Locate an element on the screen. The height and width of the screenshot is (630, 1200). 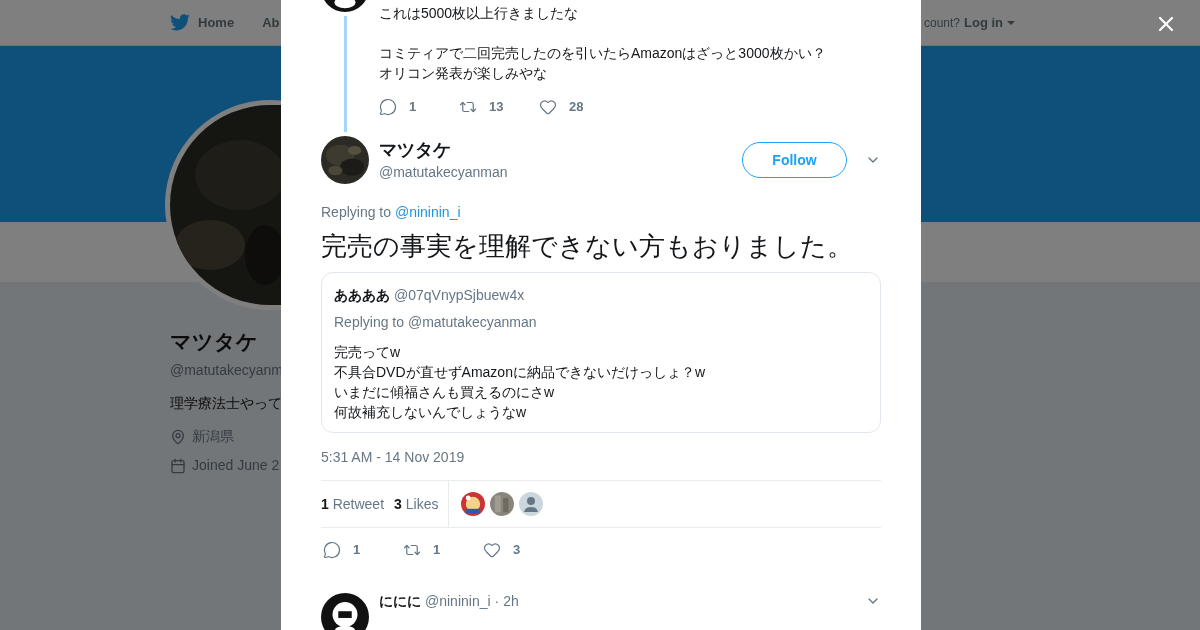
nav-link: Home is located at coordinates (202, 22).